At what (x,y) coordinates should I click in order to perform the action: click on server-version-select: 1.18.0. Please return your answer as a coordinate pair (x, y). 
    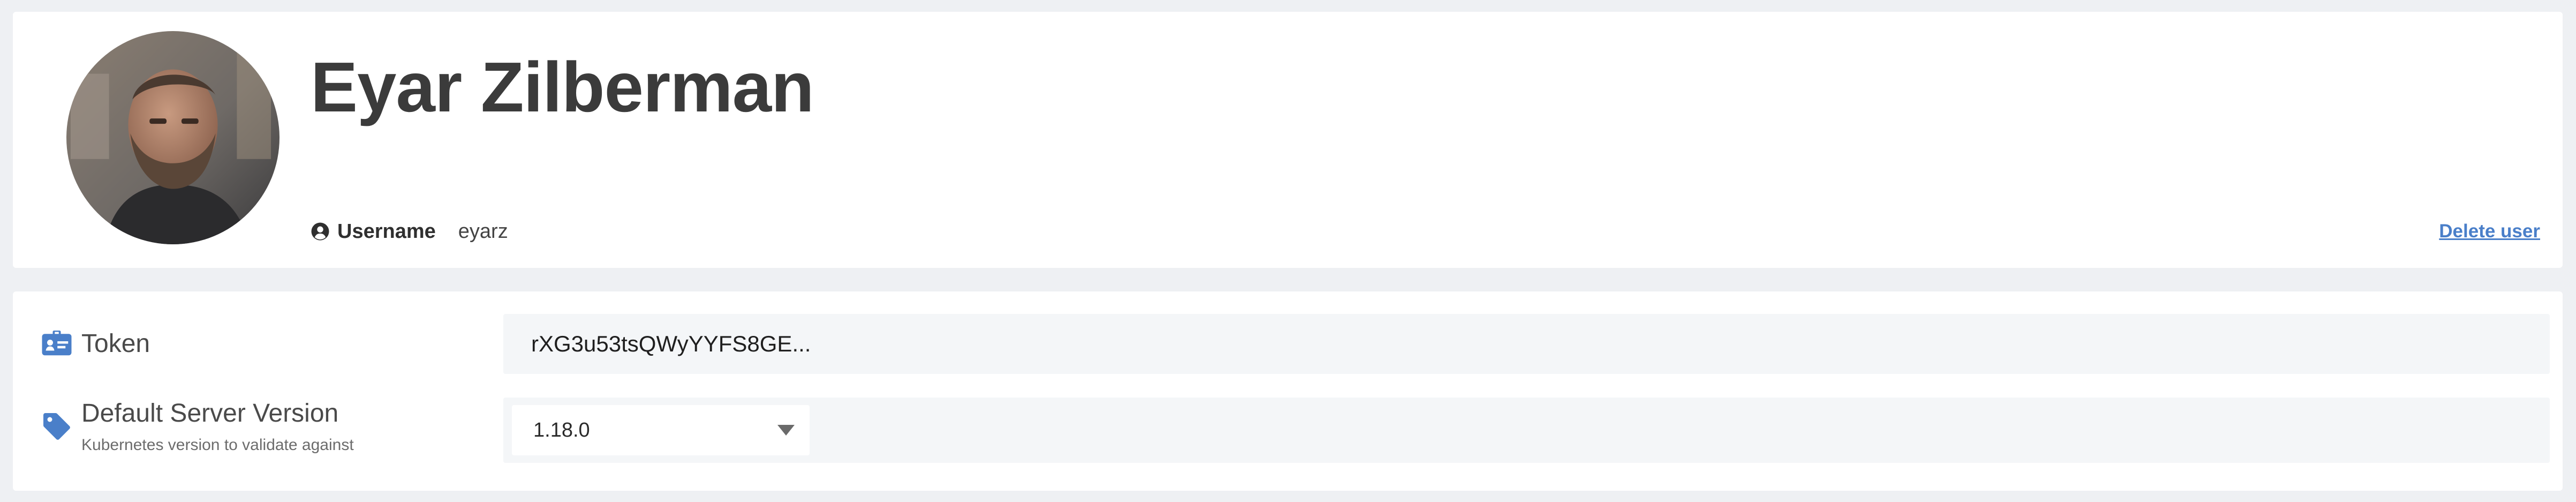
    Looking at the image, I should click on (661, 430).